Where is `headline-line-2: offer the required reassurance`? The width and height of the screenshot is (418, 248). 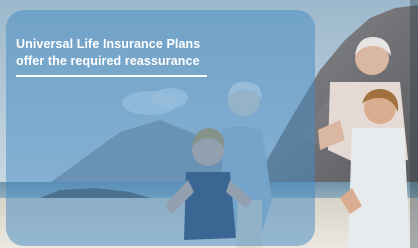
headline-line-2: offer the required reassurance is located at coordinates (108, 61).